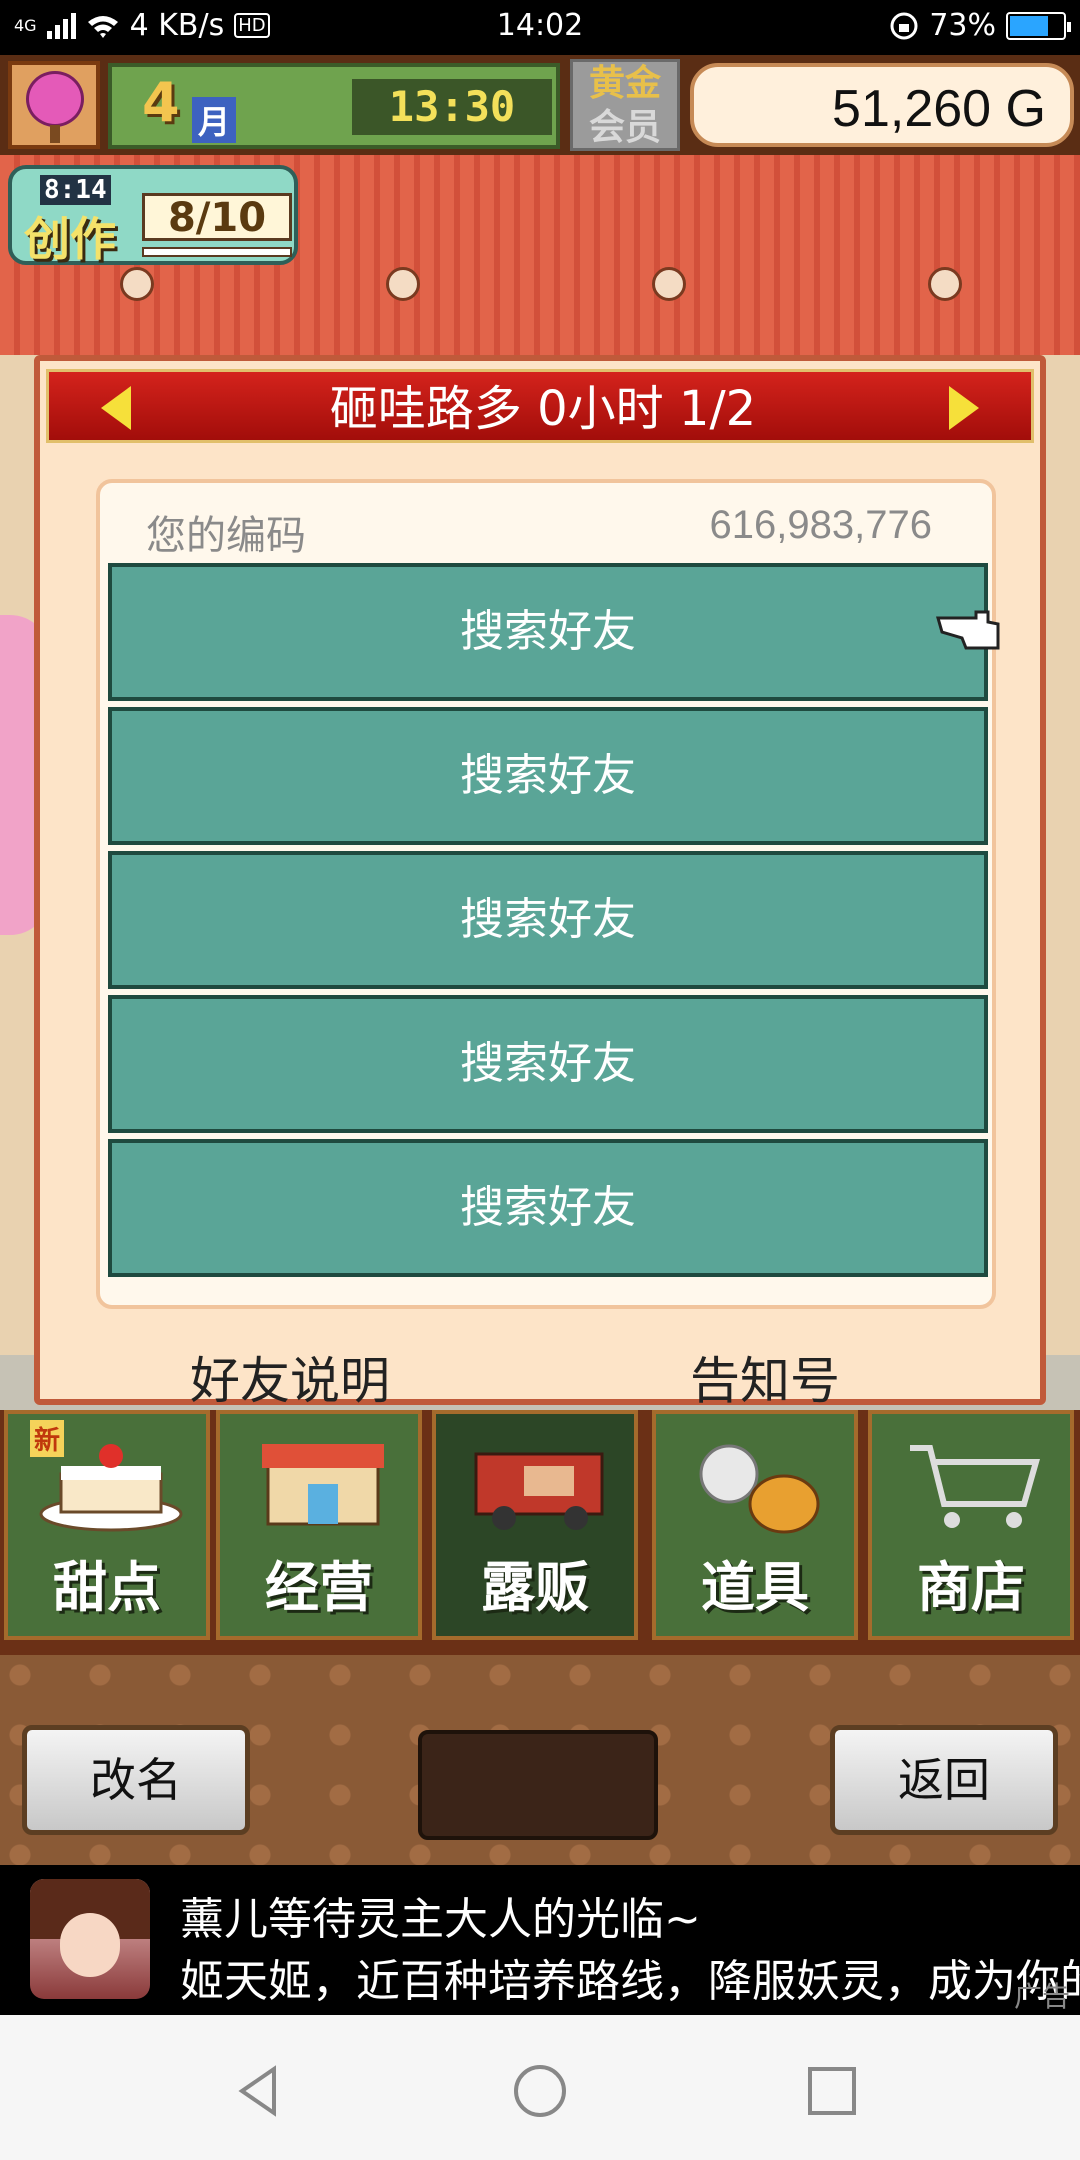  I want to click on ad-text: 姬天姬，近百种培养路线，降服妖灵，成为你的得, so click(630, 1981).